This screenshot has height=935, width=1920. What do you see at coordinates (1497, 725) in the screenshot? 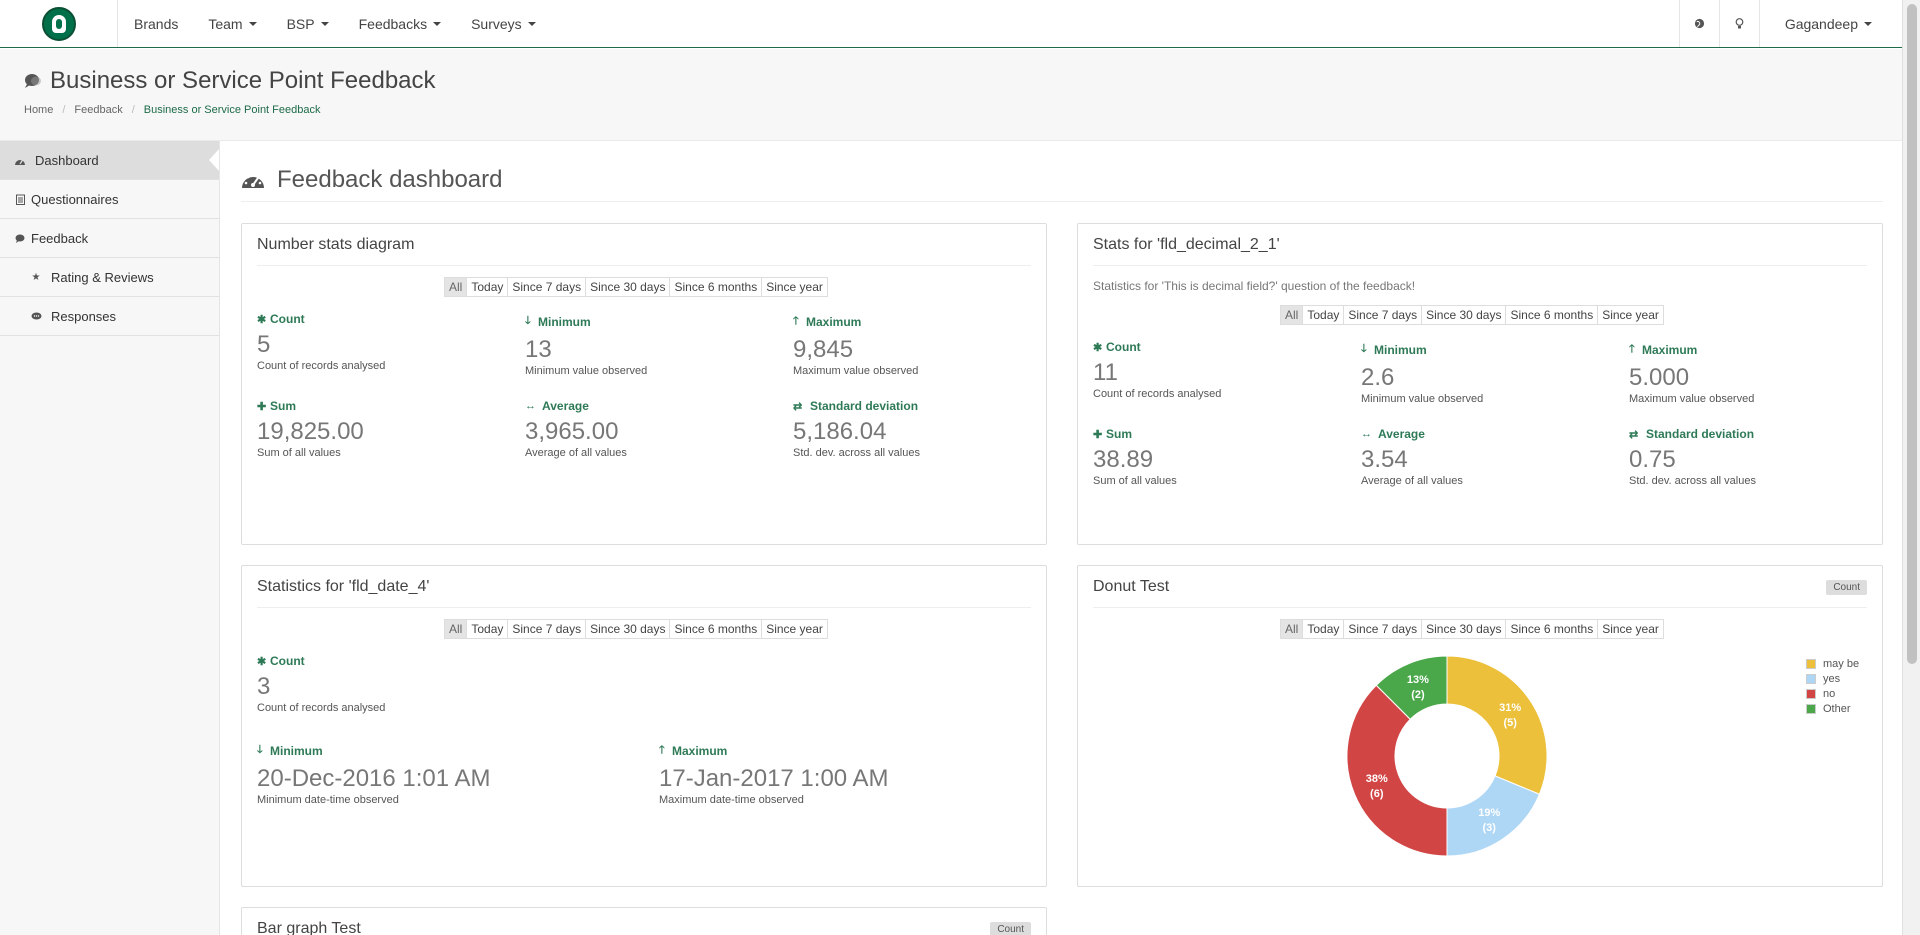
I see `donut-slice-may-be` at bounding box center [1497, 725].